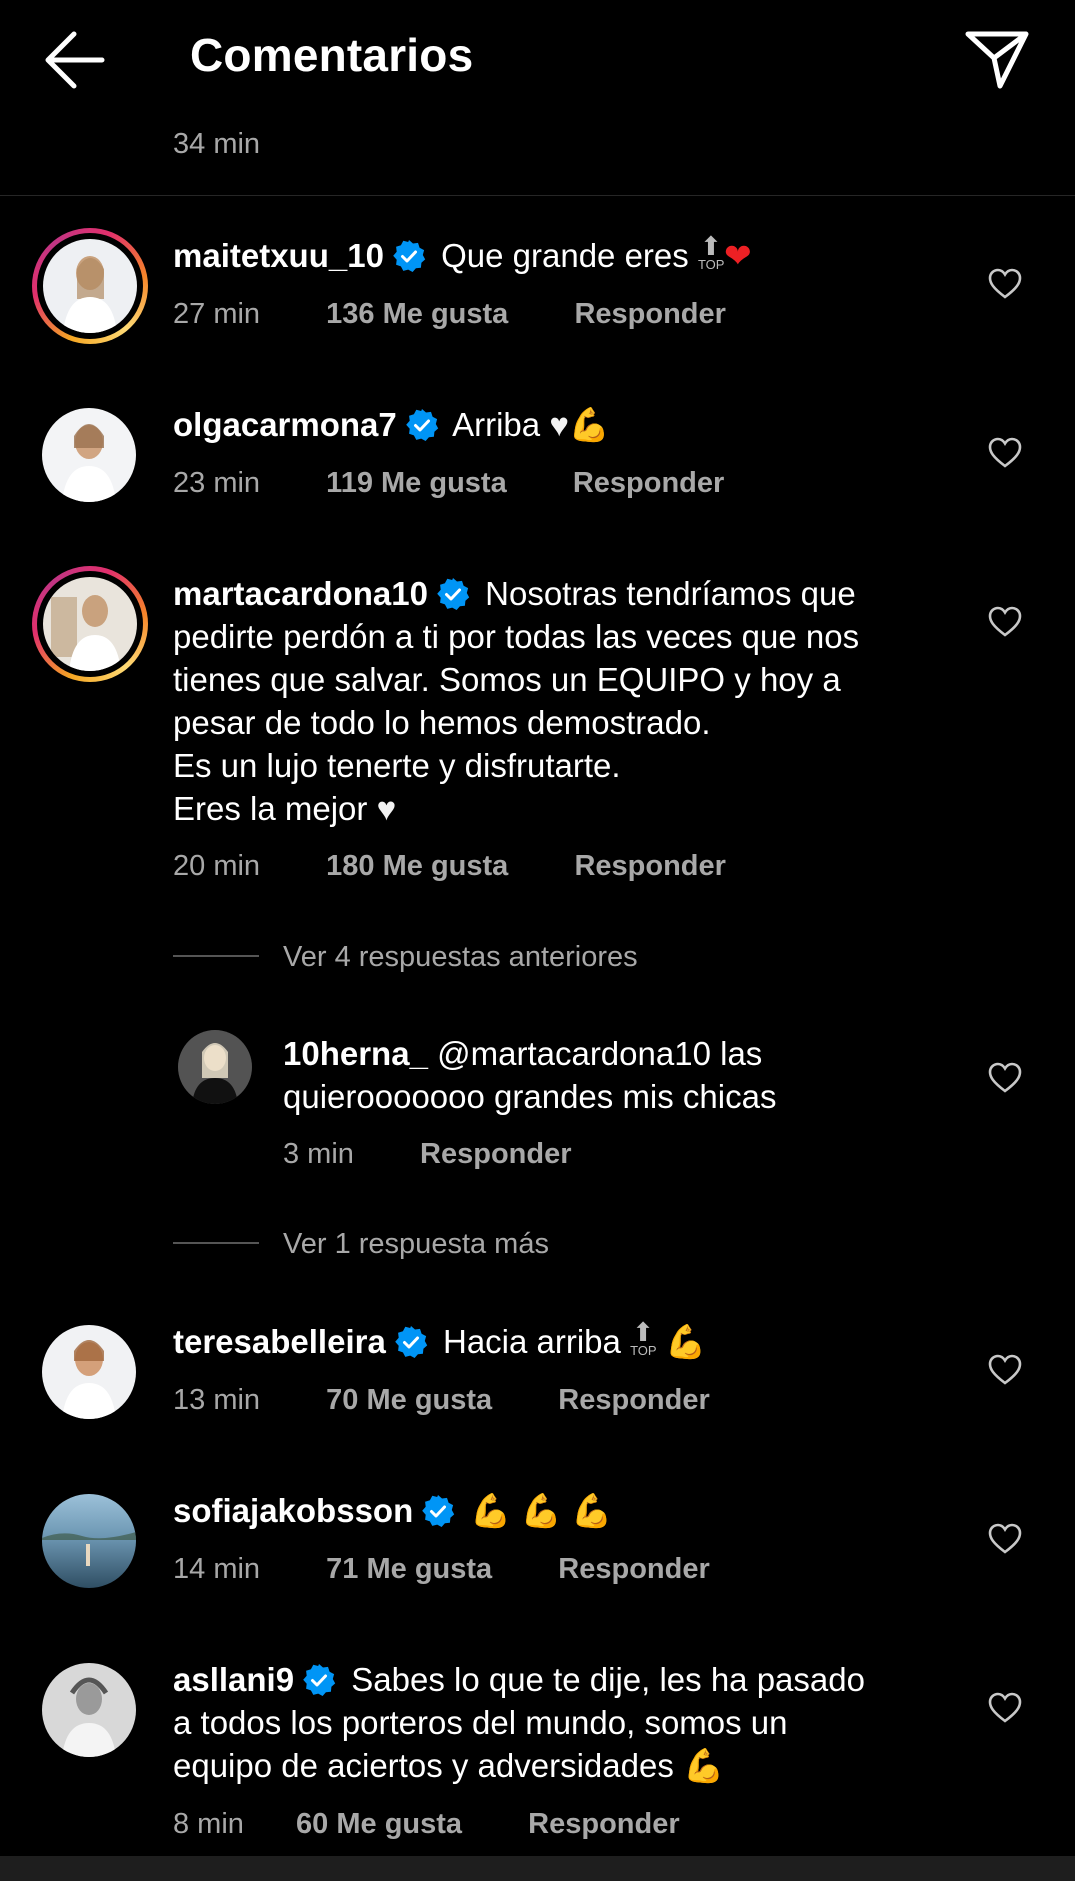  What do you see at coordinates (531, 1341) in the screenshot?
I see `comment-body: Hacia arriba` at bounding box center [531, 1341].